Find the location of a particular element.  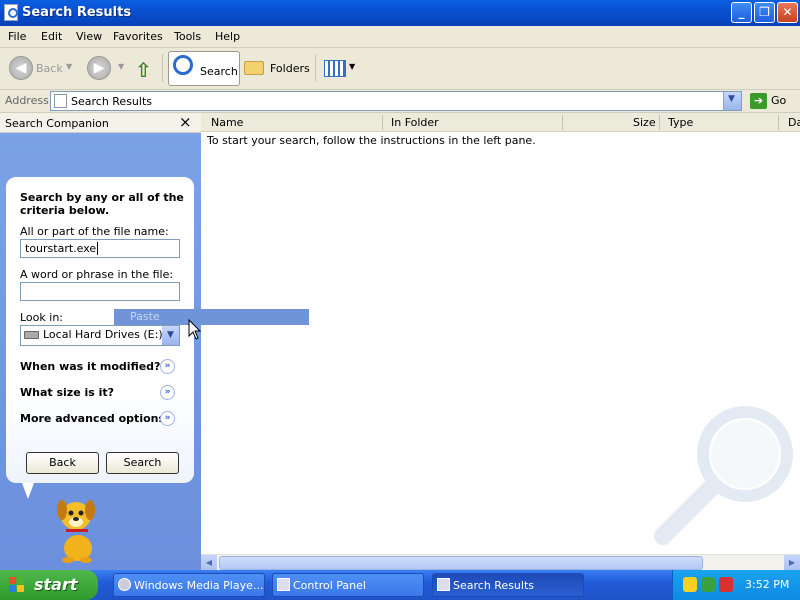

bubble-tail is located at coordinates (28, 491).